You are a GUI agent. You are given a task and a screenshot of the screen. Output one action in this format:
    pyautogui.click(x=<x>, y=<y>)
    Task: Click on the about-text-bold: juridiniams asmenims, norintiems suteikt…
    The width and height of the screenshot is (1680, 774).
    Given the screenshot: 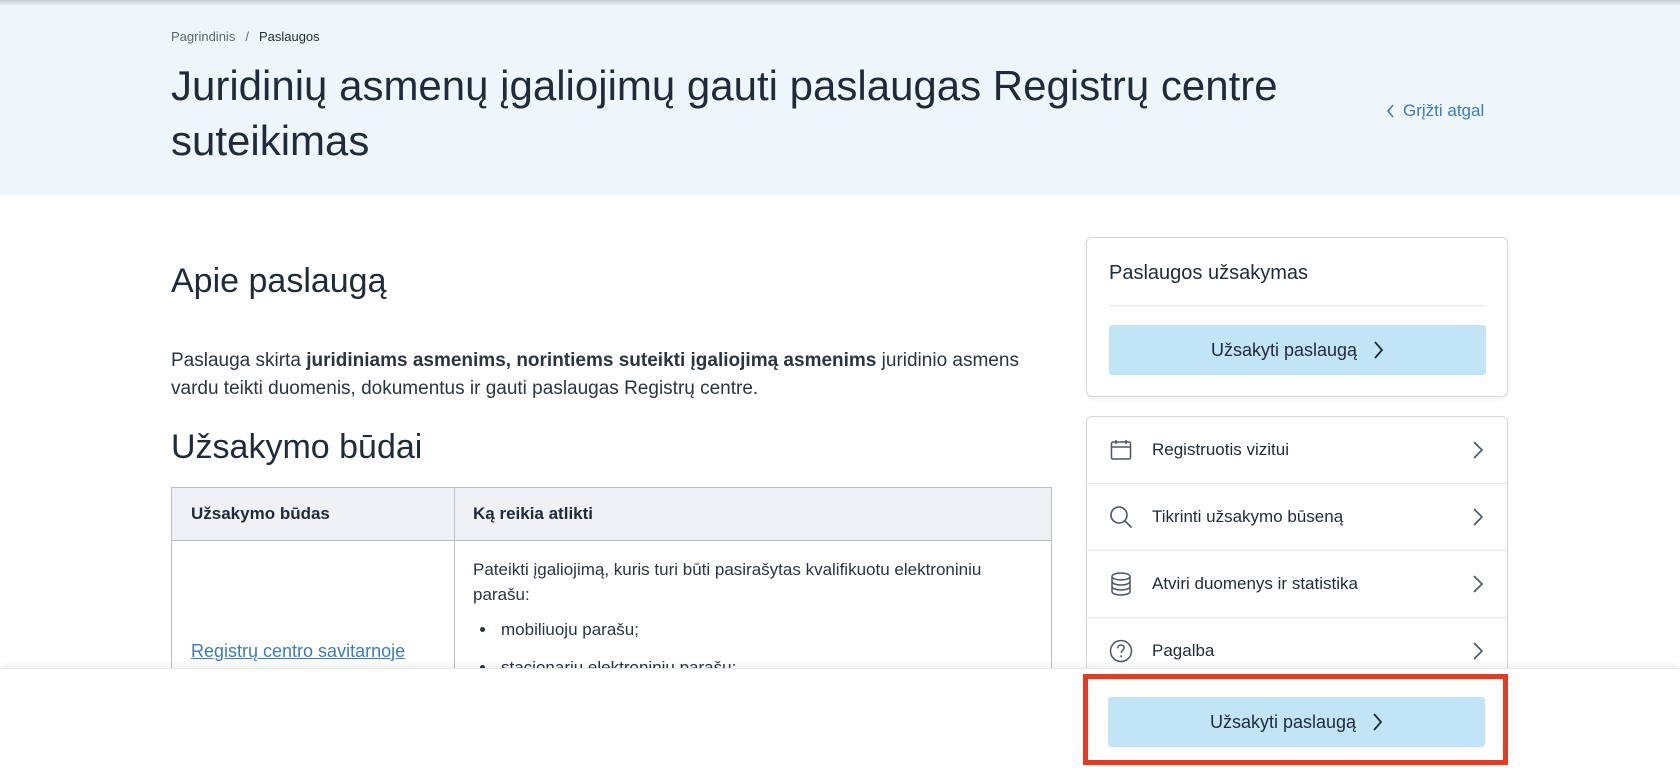 What is the action you would take?
    pyautogui.click(x=591, y=360)
    